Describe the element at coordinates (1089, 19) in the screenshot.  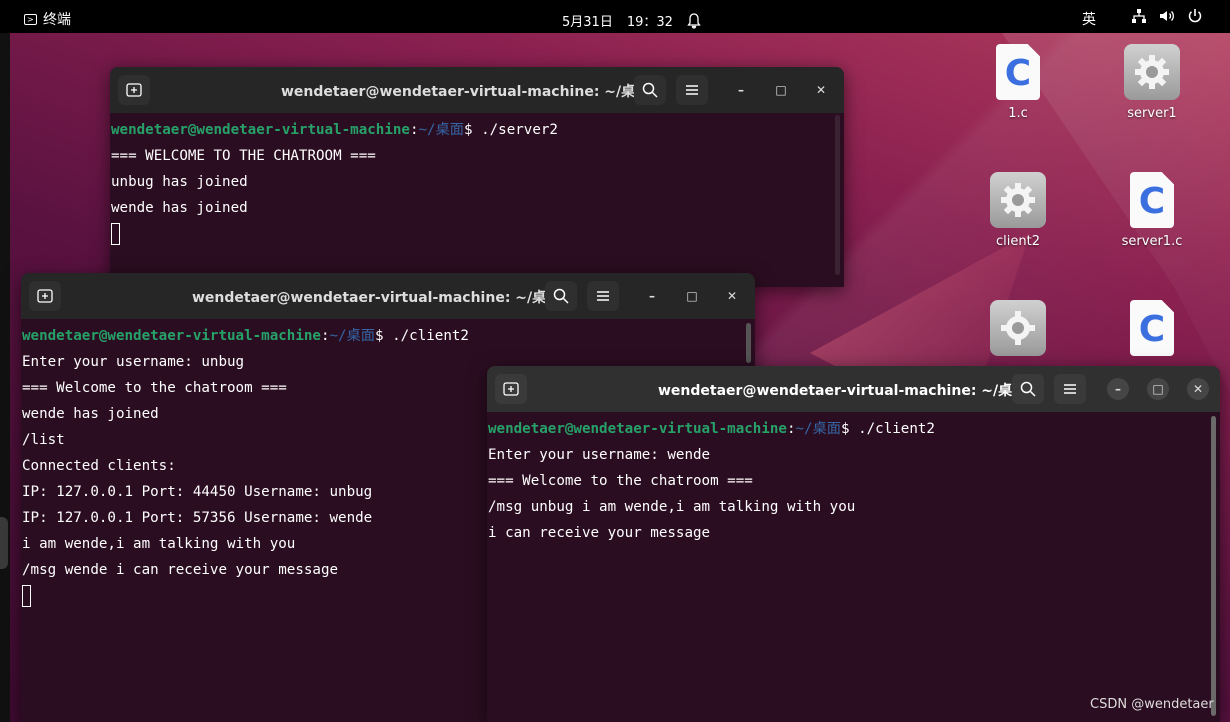
I see `input-method-indicator: 英` at that location.